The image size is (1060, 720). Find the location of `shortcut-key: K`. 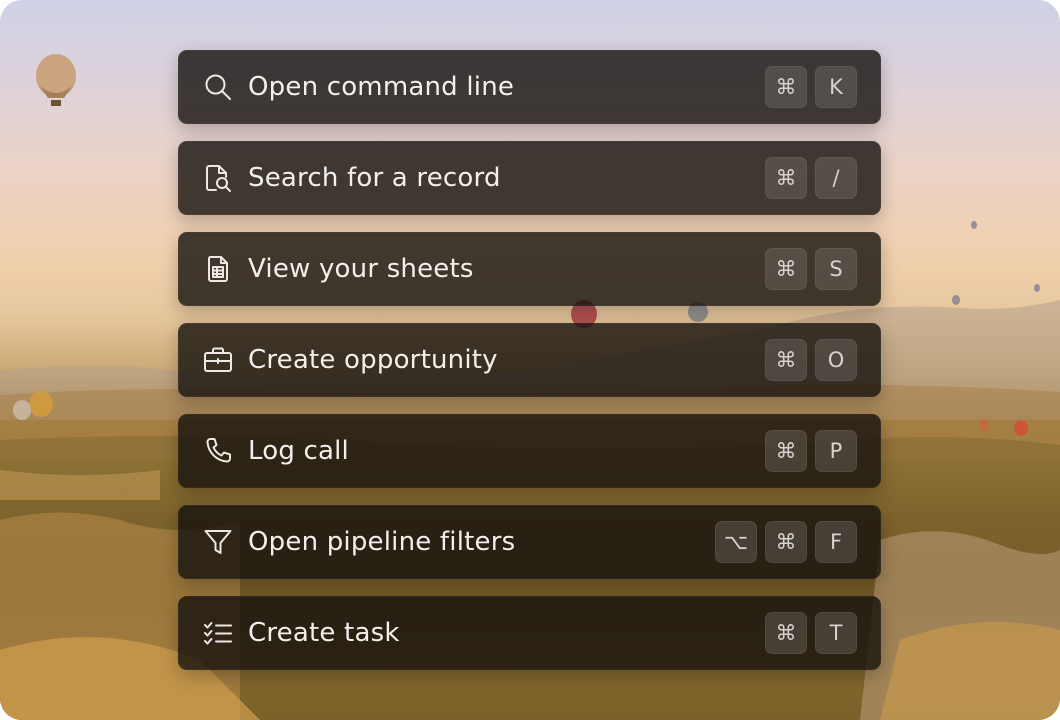

shortcut-key: K is located at coordinates (836, 87).